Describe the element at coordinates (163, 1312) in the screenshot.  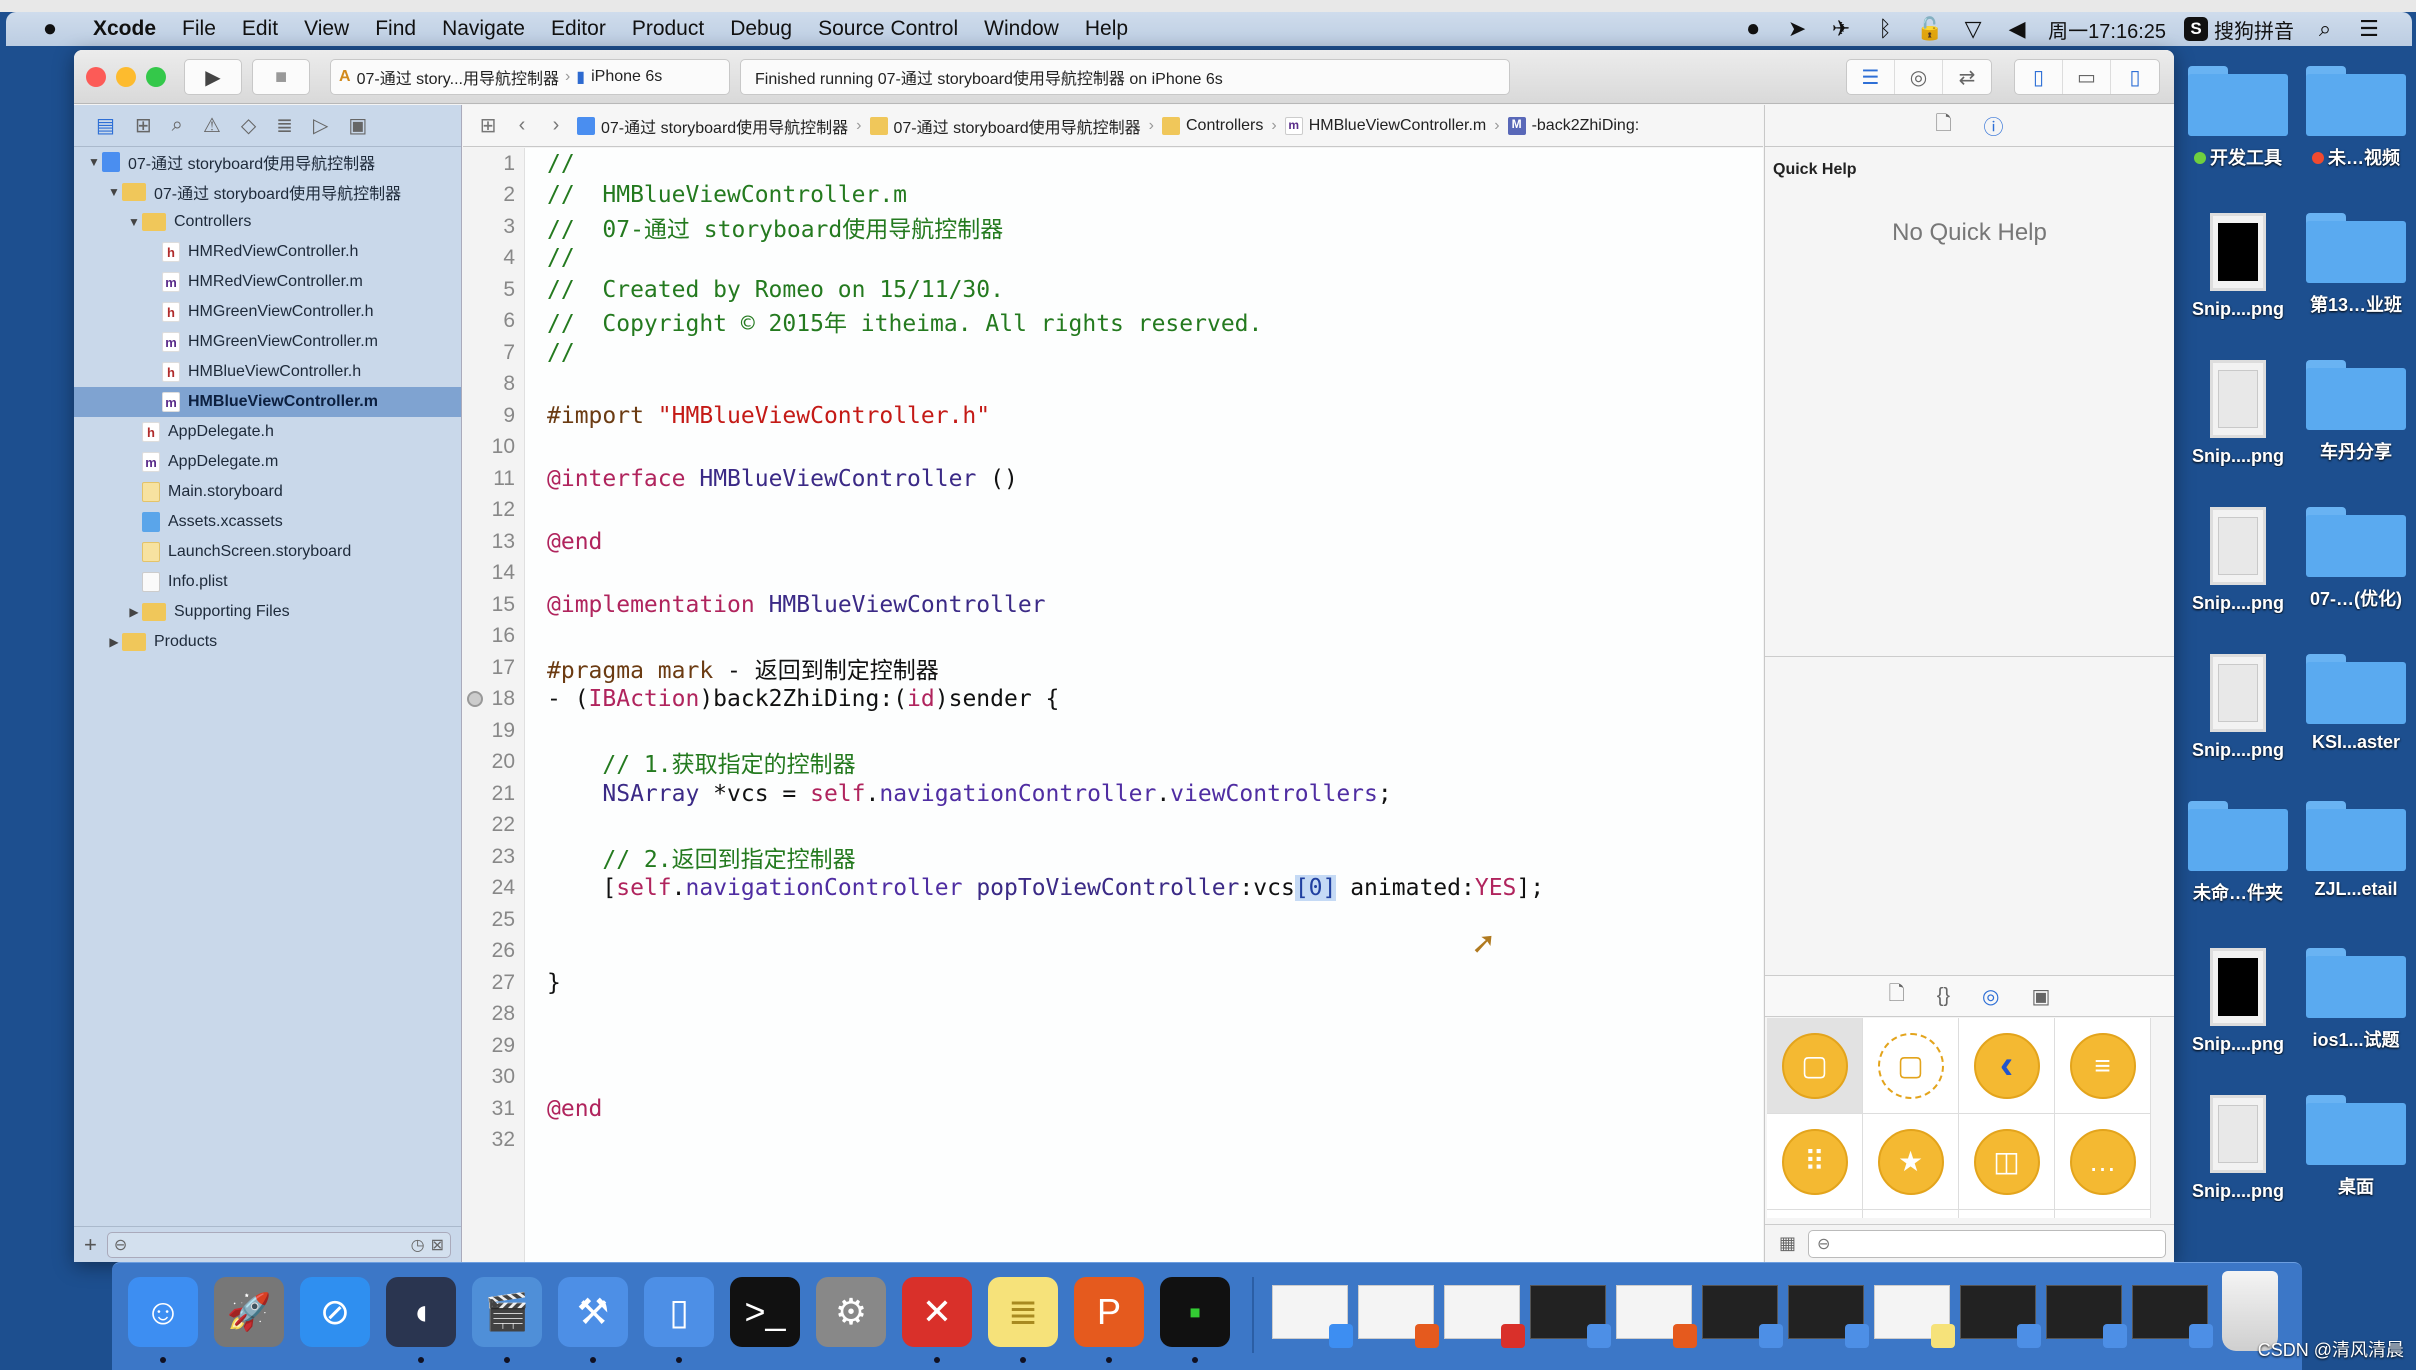
I see `finder-dock-icon: ☺` at that location.